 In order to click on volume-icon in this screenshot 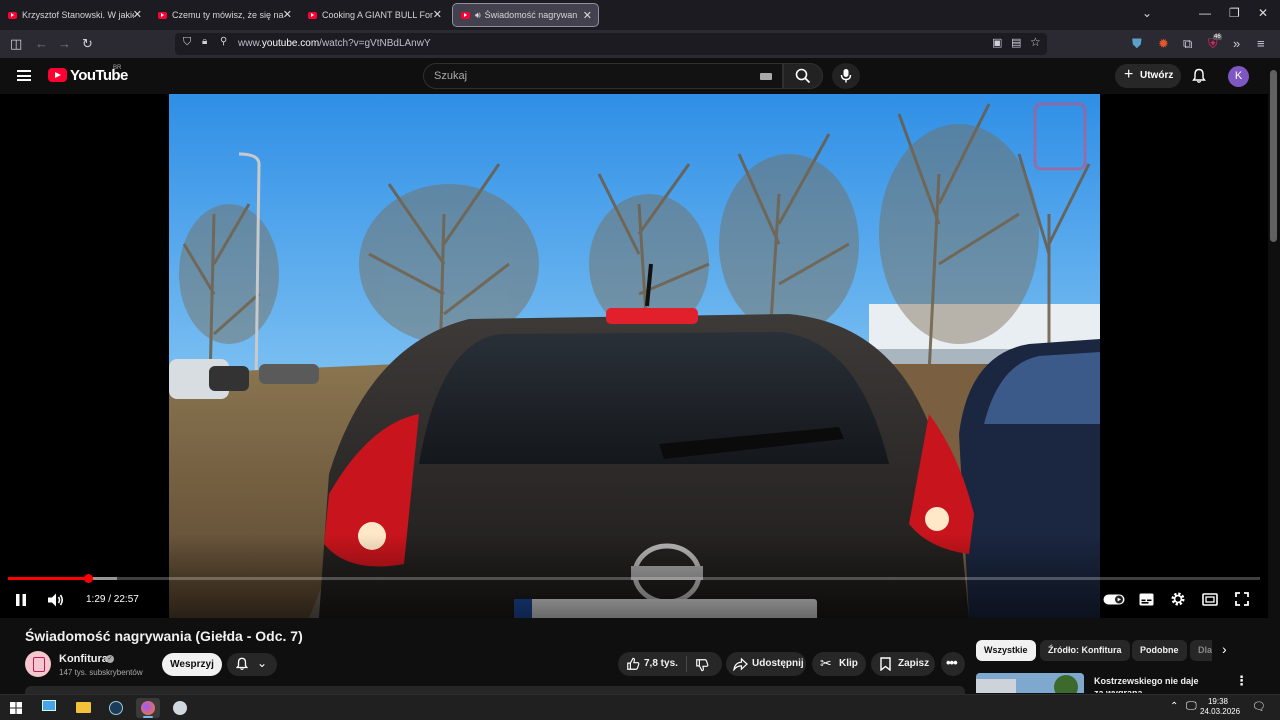, I will do `click(56, 600)`.